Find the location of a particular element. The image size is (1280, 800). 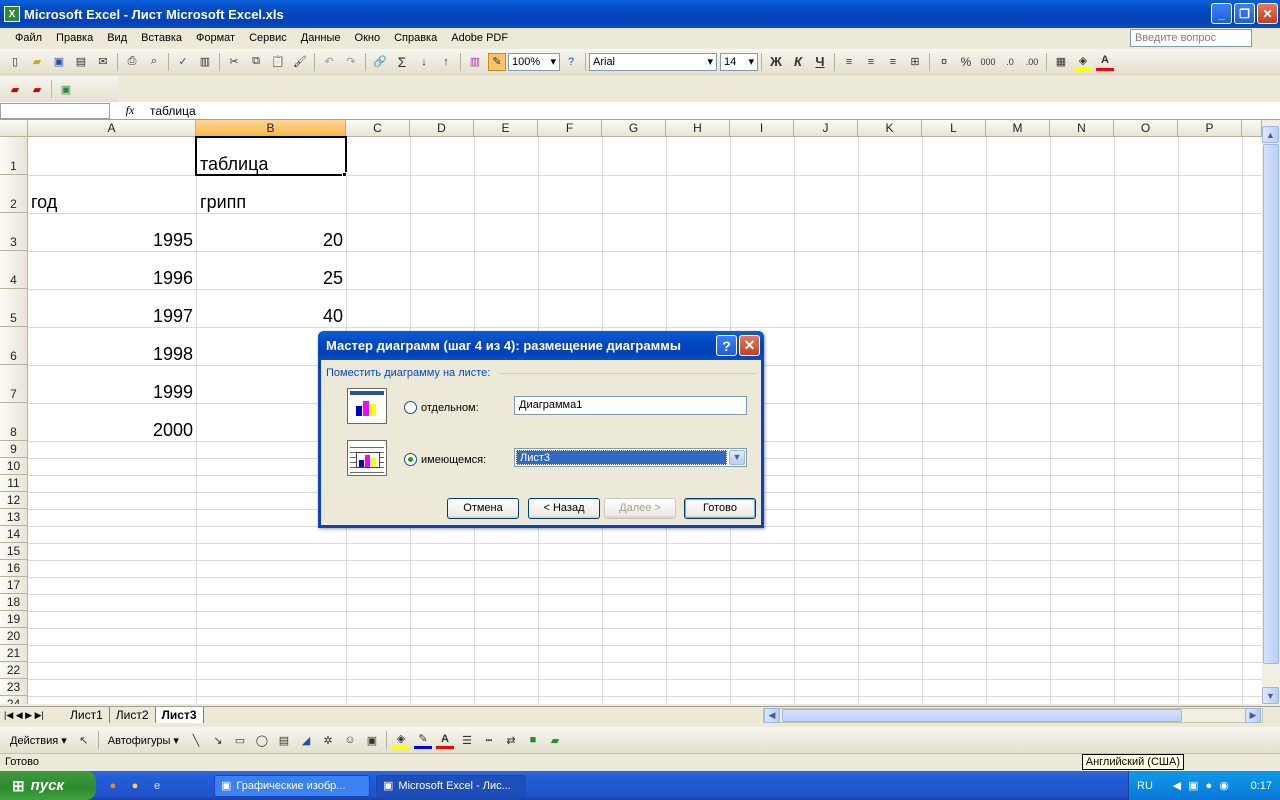

pdf-review-icon: ▣ is located at coordinates (66, 89).